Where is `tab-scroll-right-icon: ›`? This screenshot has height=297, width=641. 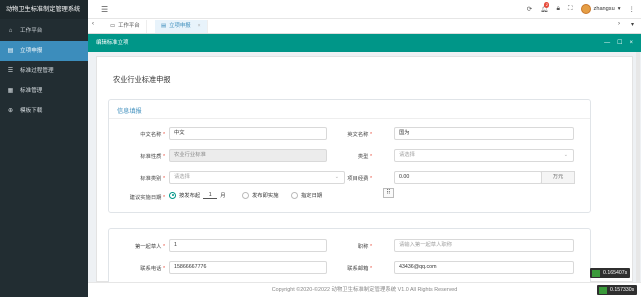 tab-scroll-right-icon: › is located at coordinates (619, 24).